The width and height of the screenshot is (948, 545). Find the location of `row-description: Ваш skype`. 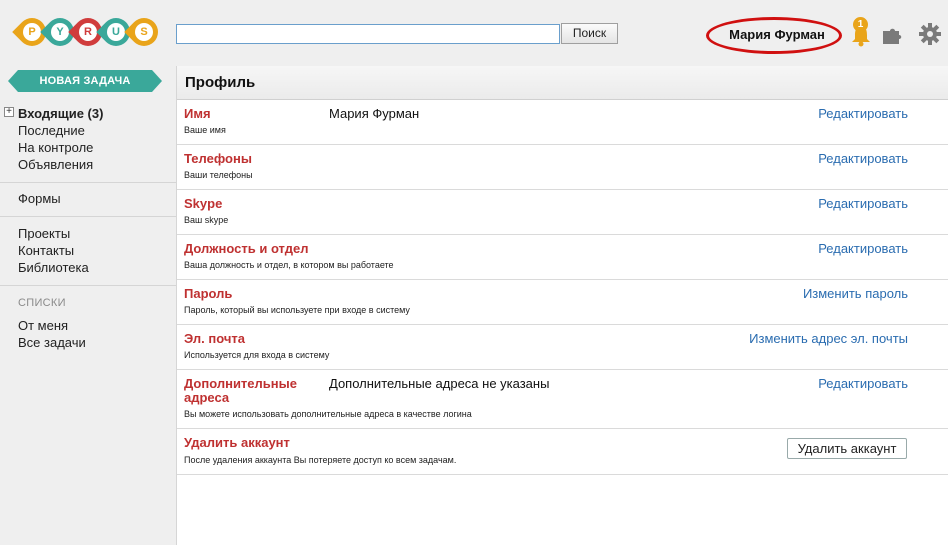

row-description: Ваш skype is located at coordinates (206, 220).